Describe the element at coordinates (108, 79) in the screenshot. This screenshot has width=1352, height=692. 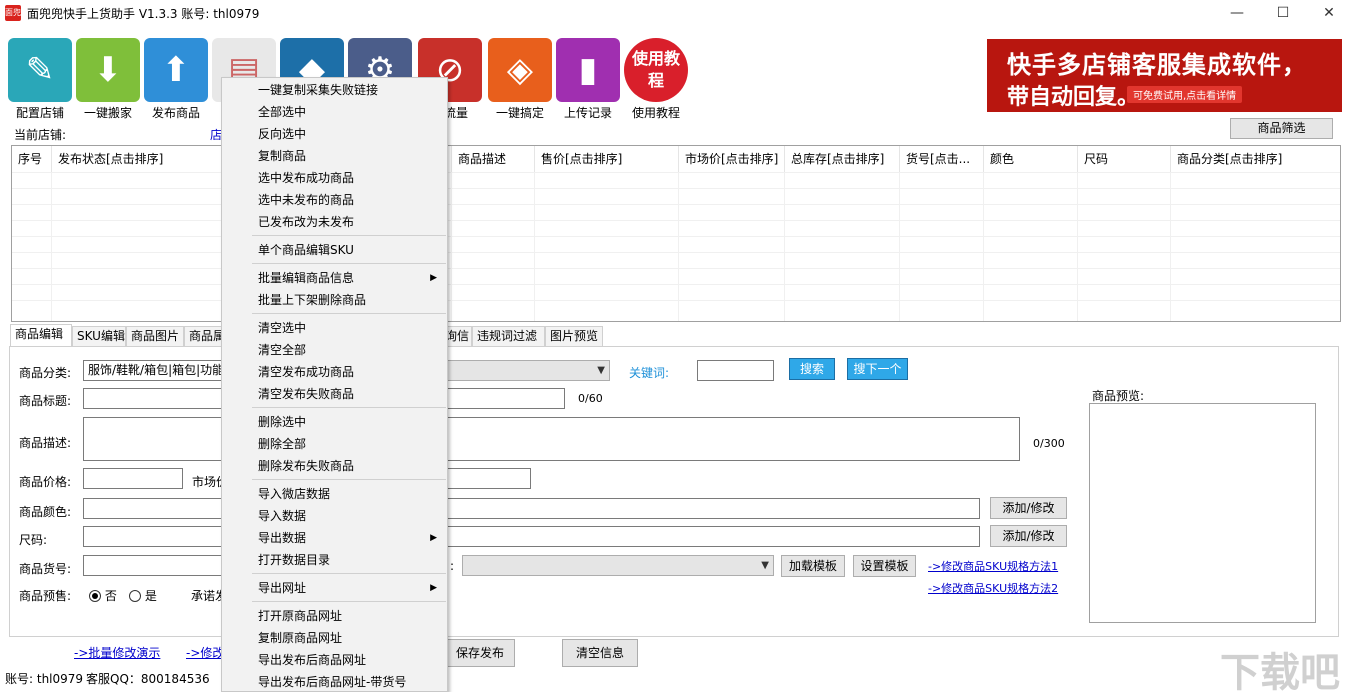
I see `toolbar-button-1: ⬇ 一键搬家` at that location.